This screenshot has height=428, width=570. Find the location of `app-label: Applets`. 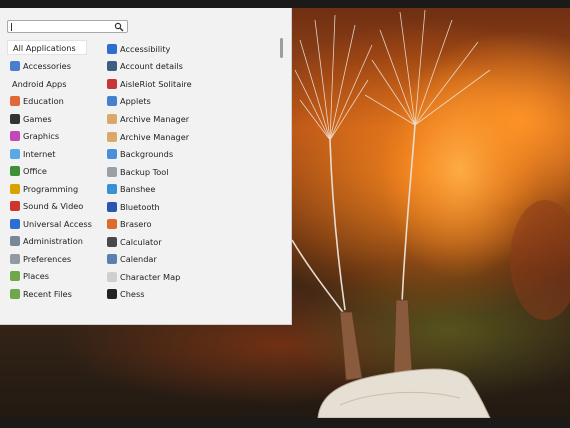

app-label: Applets is located at coordinates (135, 101).